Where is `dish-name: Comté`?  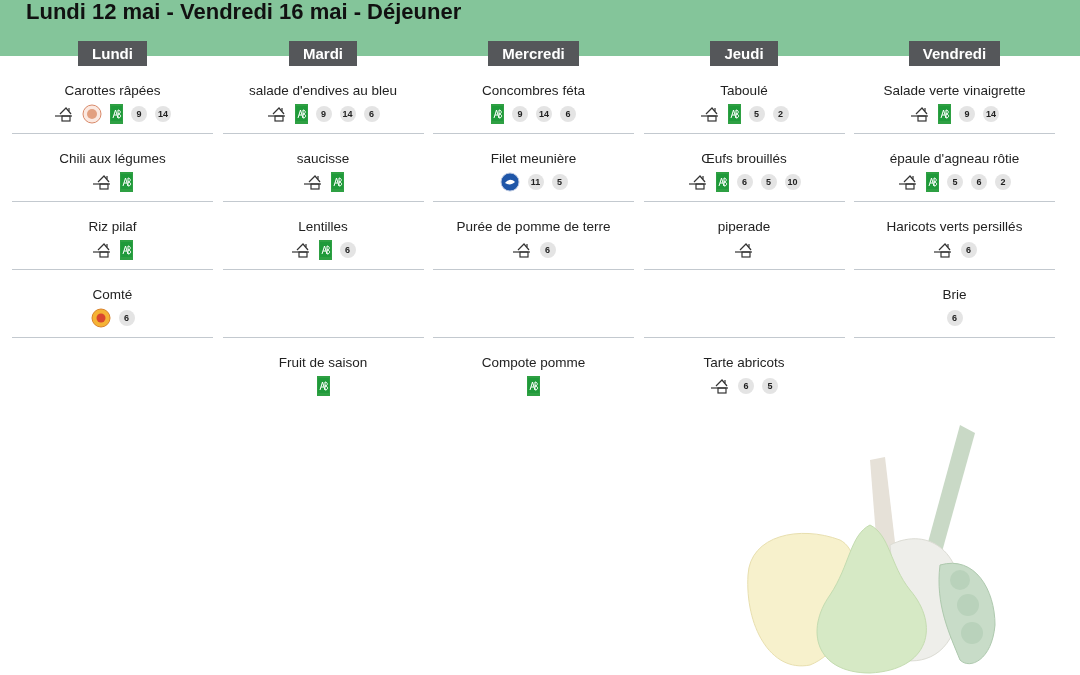
dish-name: Comté is located at coordinates (112, 295).